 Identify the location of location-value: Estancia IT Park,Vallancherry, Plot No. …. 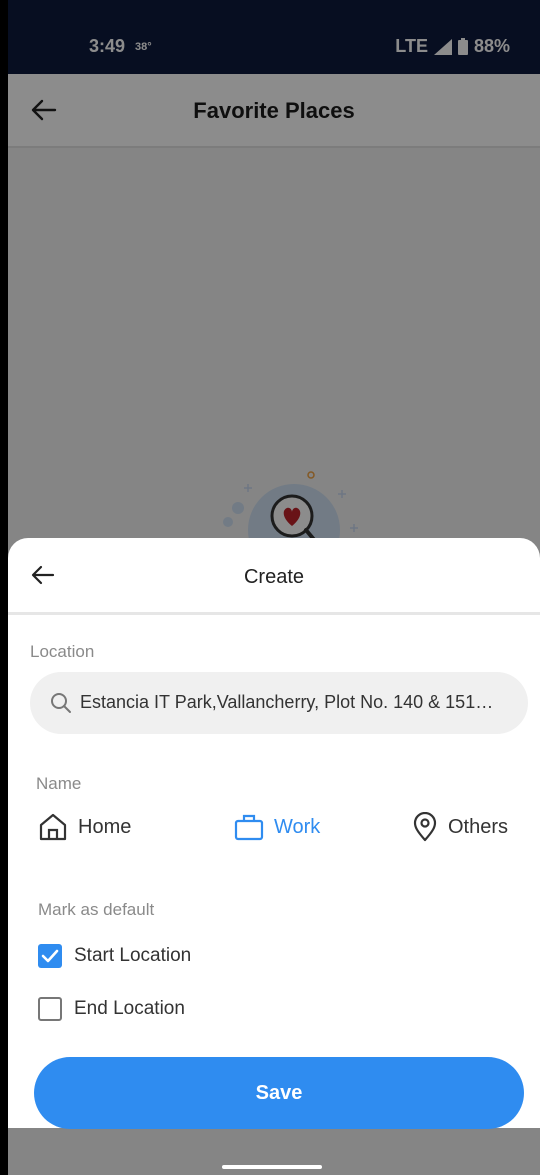
(287, 702).